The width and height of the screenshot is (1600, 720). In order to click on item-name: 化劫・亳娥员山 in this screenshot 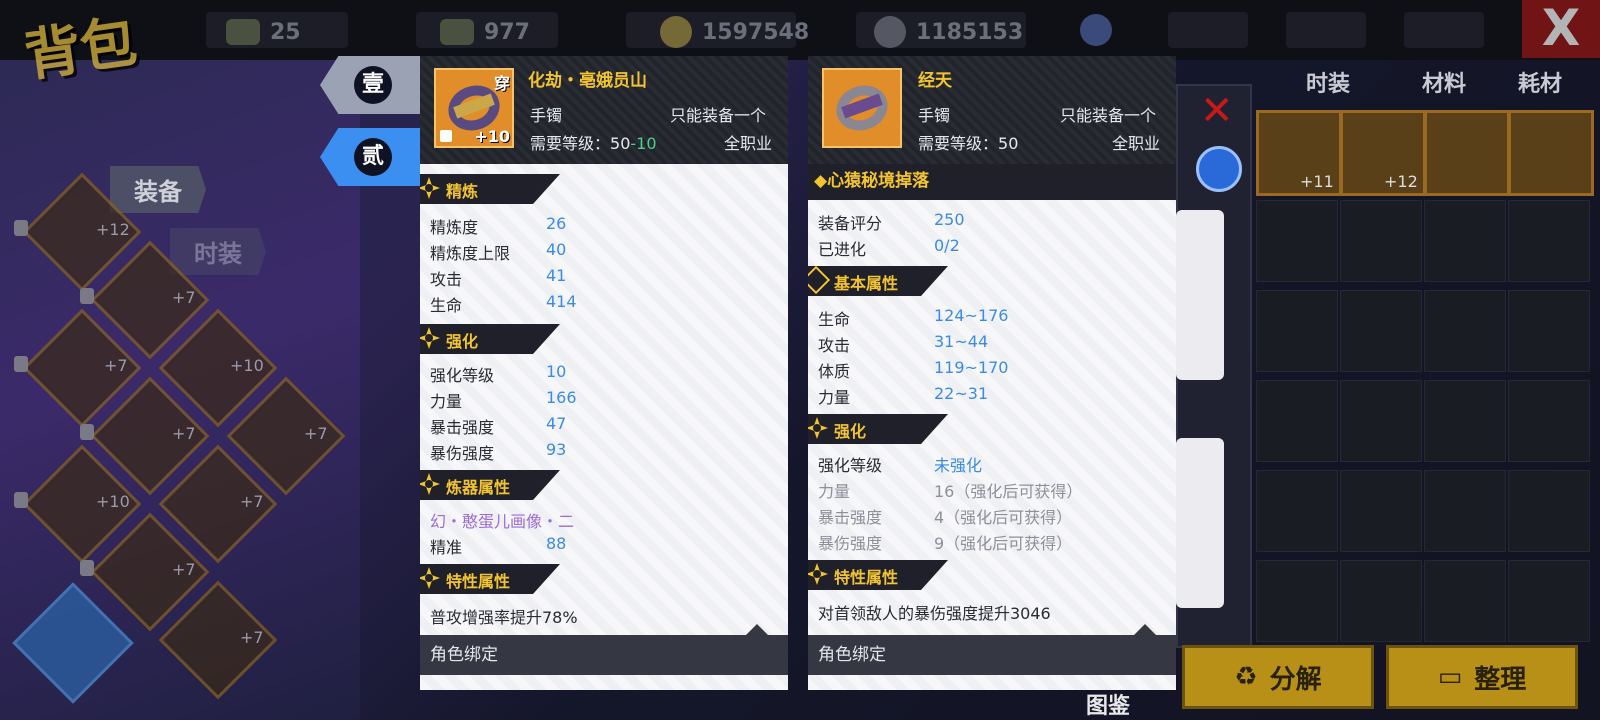, I will do `click(587, 81)`.